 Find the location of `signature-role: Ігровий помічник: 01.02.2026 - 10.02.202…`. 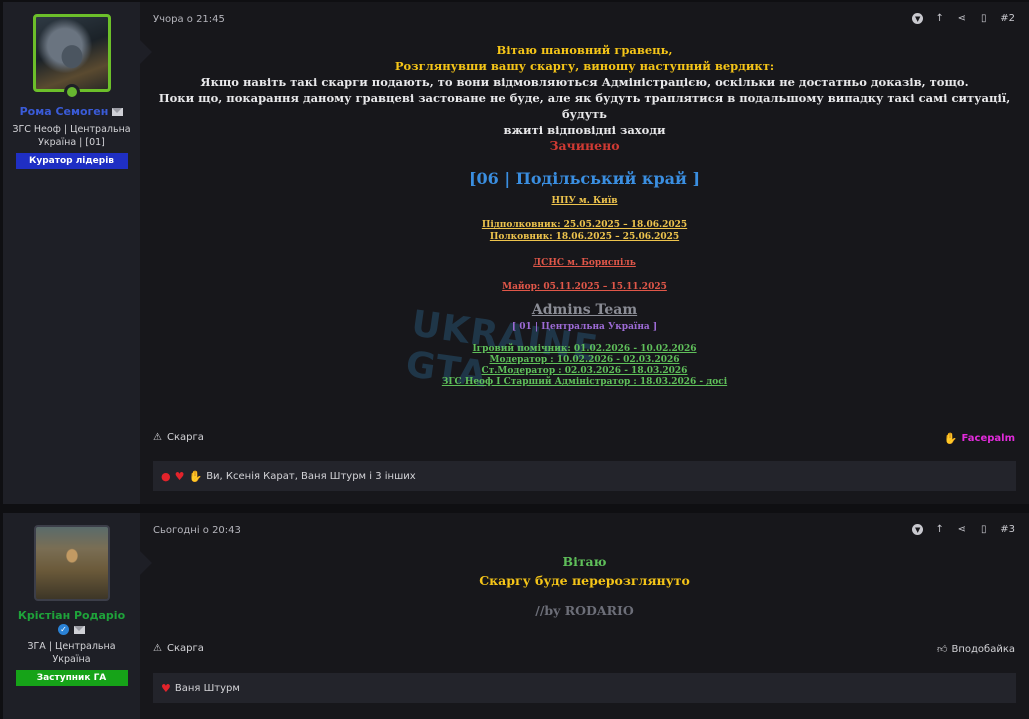

signature-role: Ігровий помічник: 01.02.2026 - 10.02.202… is located at coordinates (584, 349).